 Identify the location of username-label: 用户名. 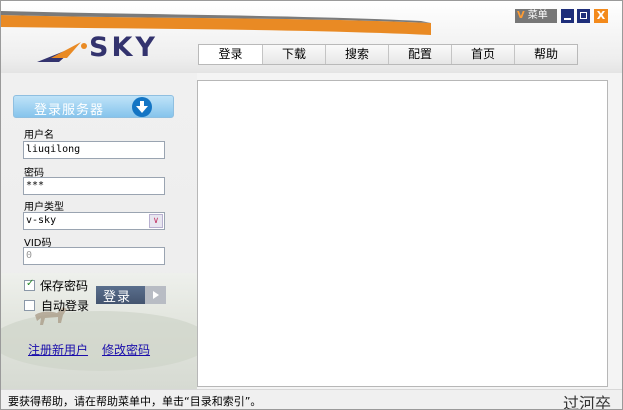
(39, 135).